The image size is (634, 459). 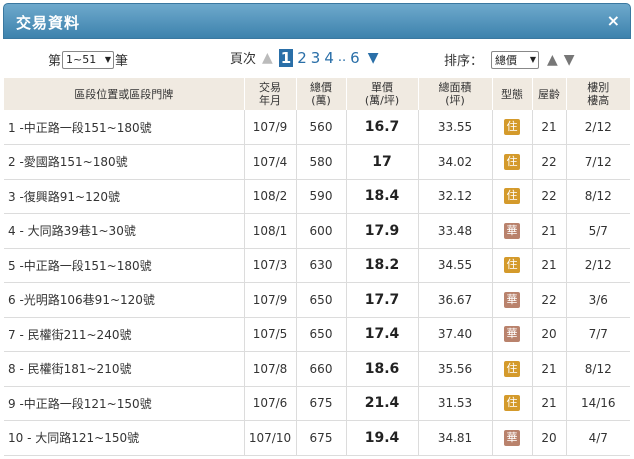 I want to click on table-row: 7 - 民權街211~240號 107/5 650 17.4 37.40 華 20 7/7, so click(x=317, y=334).